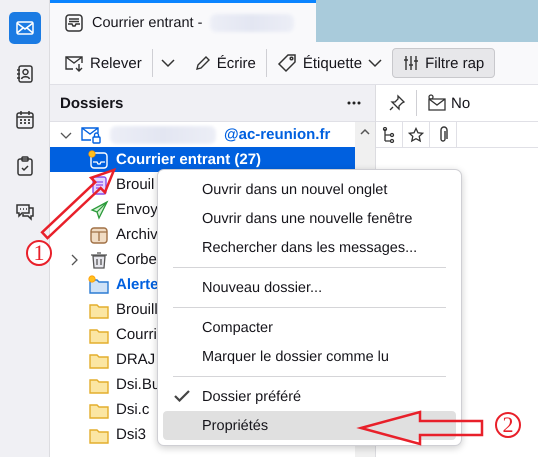  I want to click on step-number: 2, so click(508, 425).